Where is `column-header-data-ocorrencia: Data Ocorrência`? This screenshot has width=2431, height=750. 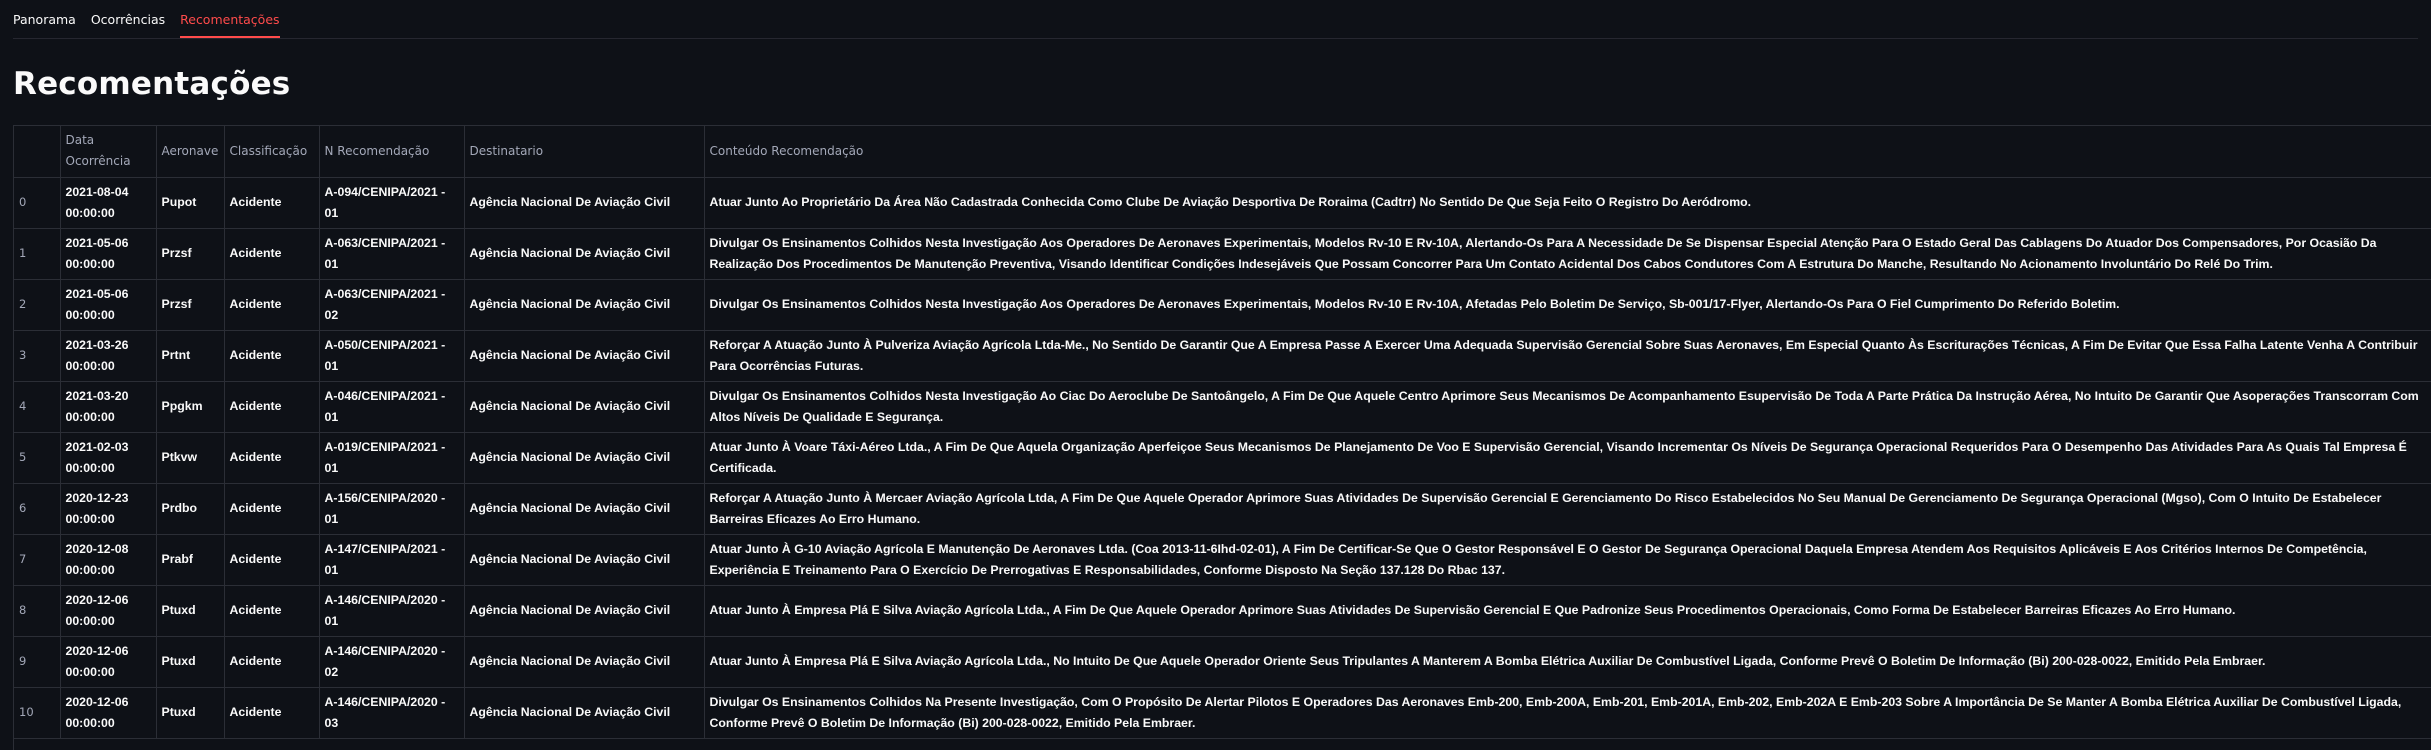
column-header-data-ocorrencia: Data Ocorrência is located at coordinates (108, 152).